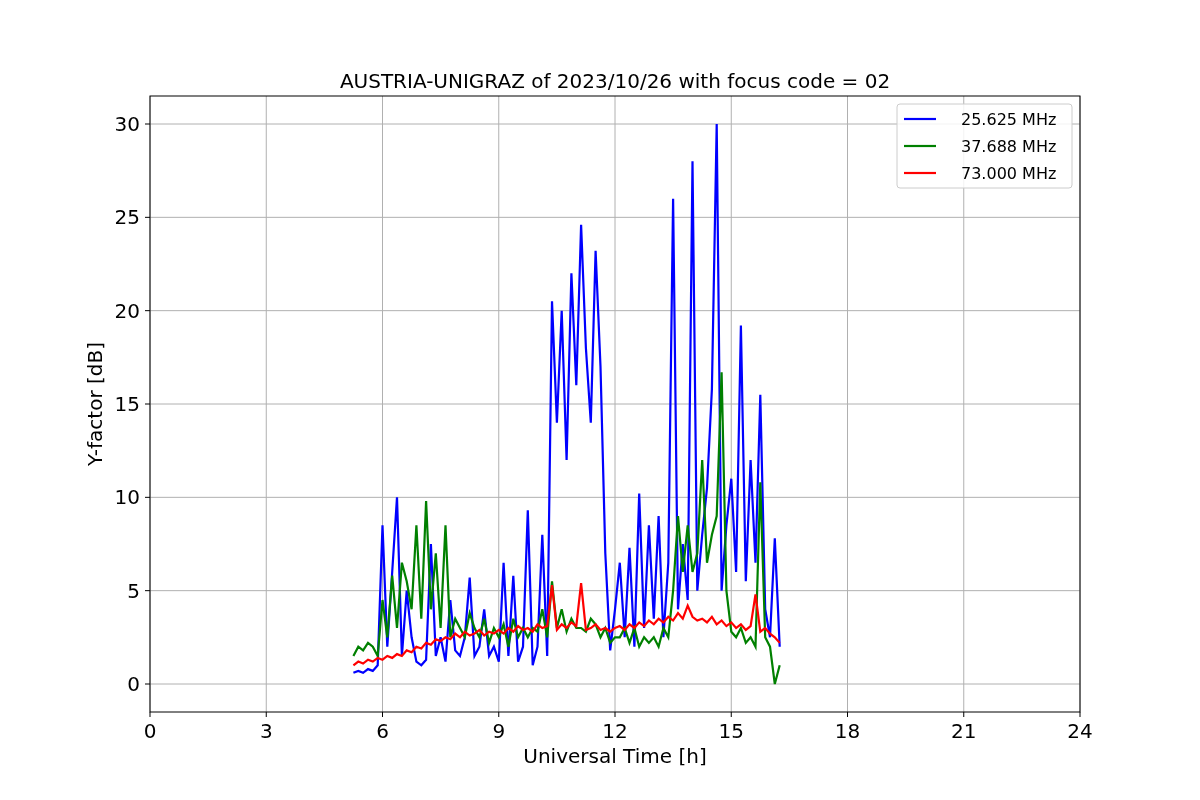 Image resolution: width=1200 pixels, height=800 pixels. Describe the element at coordinates (615, 756) in the screenshot. I see `x-axis-label: Universal Time [h]` at that location.